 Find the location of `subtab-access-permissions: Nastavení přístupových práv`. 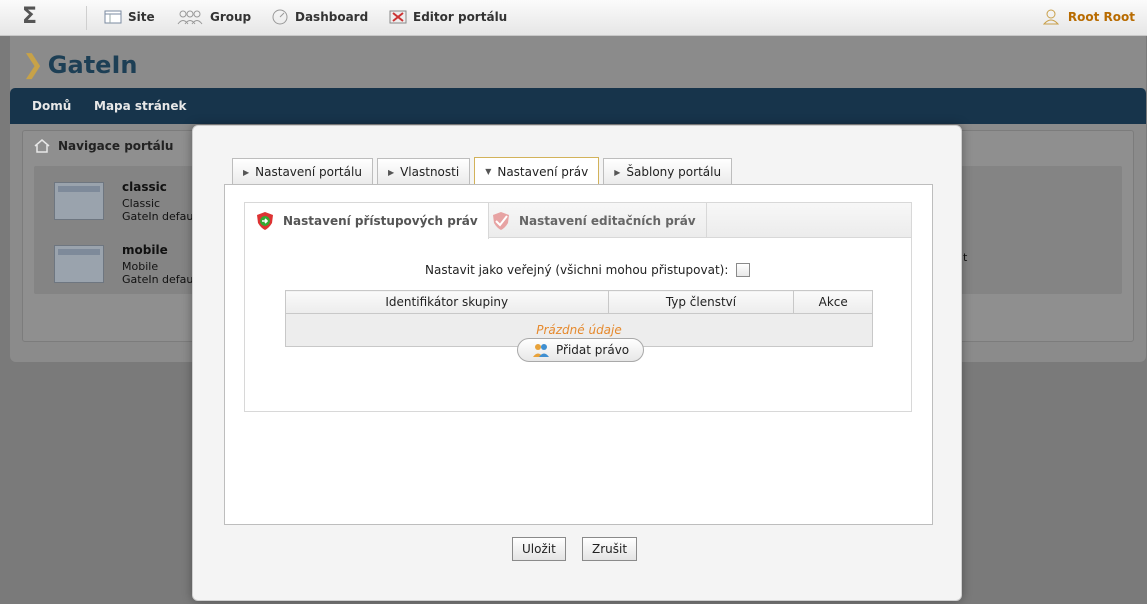

subtab-access-permissions: Nastavení přístupových práv is located at coordinates (367, 221).